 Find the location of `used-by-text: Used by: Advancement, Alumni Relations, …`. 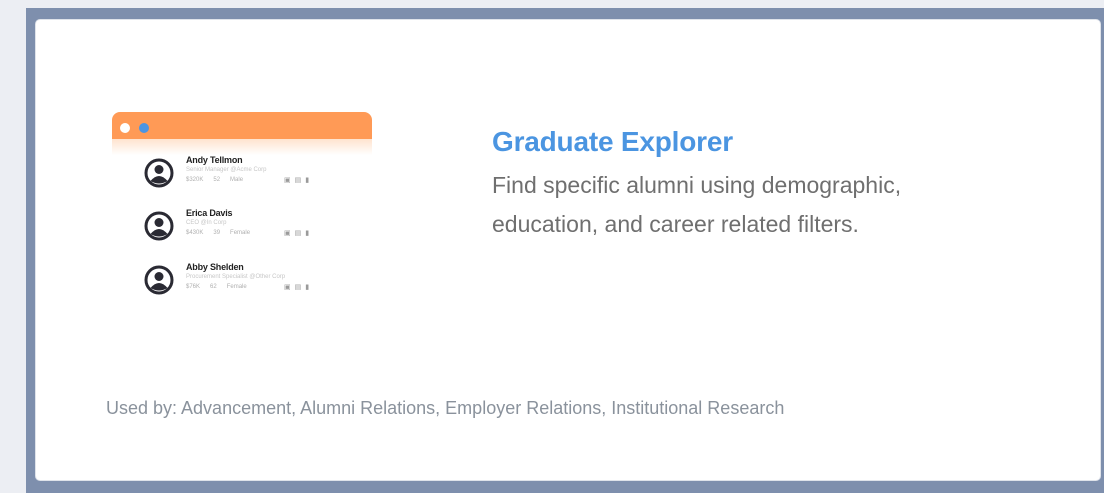

used-by-text: Used by: Advancement, Alumni Relations, … is located at coordinates (445, 408).